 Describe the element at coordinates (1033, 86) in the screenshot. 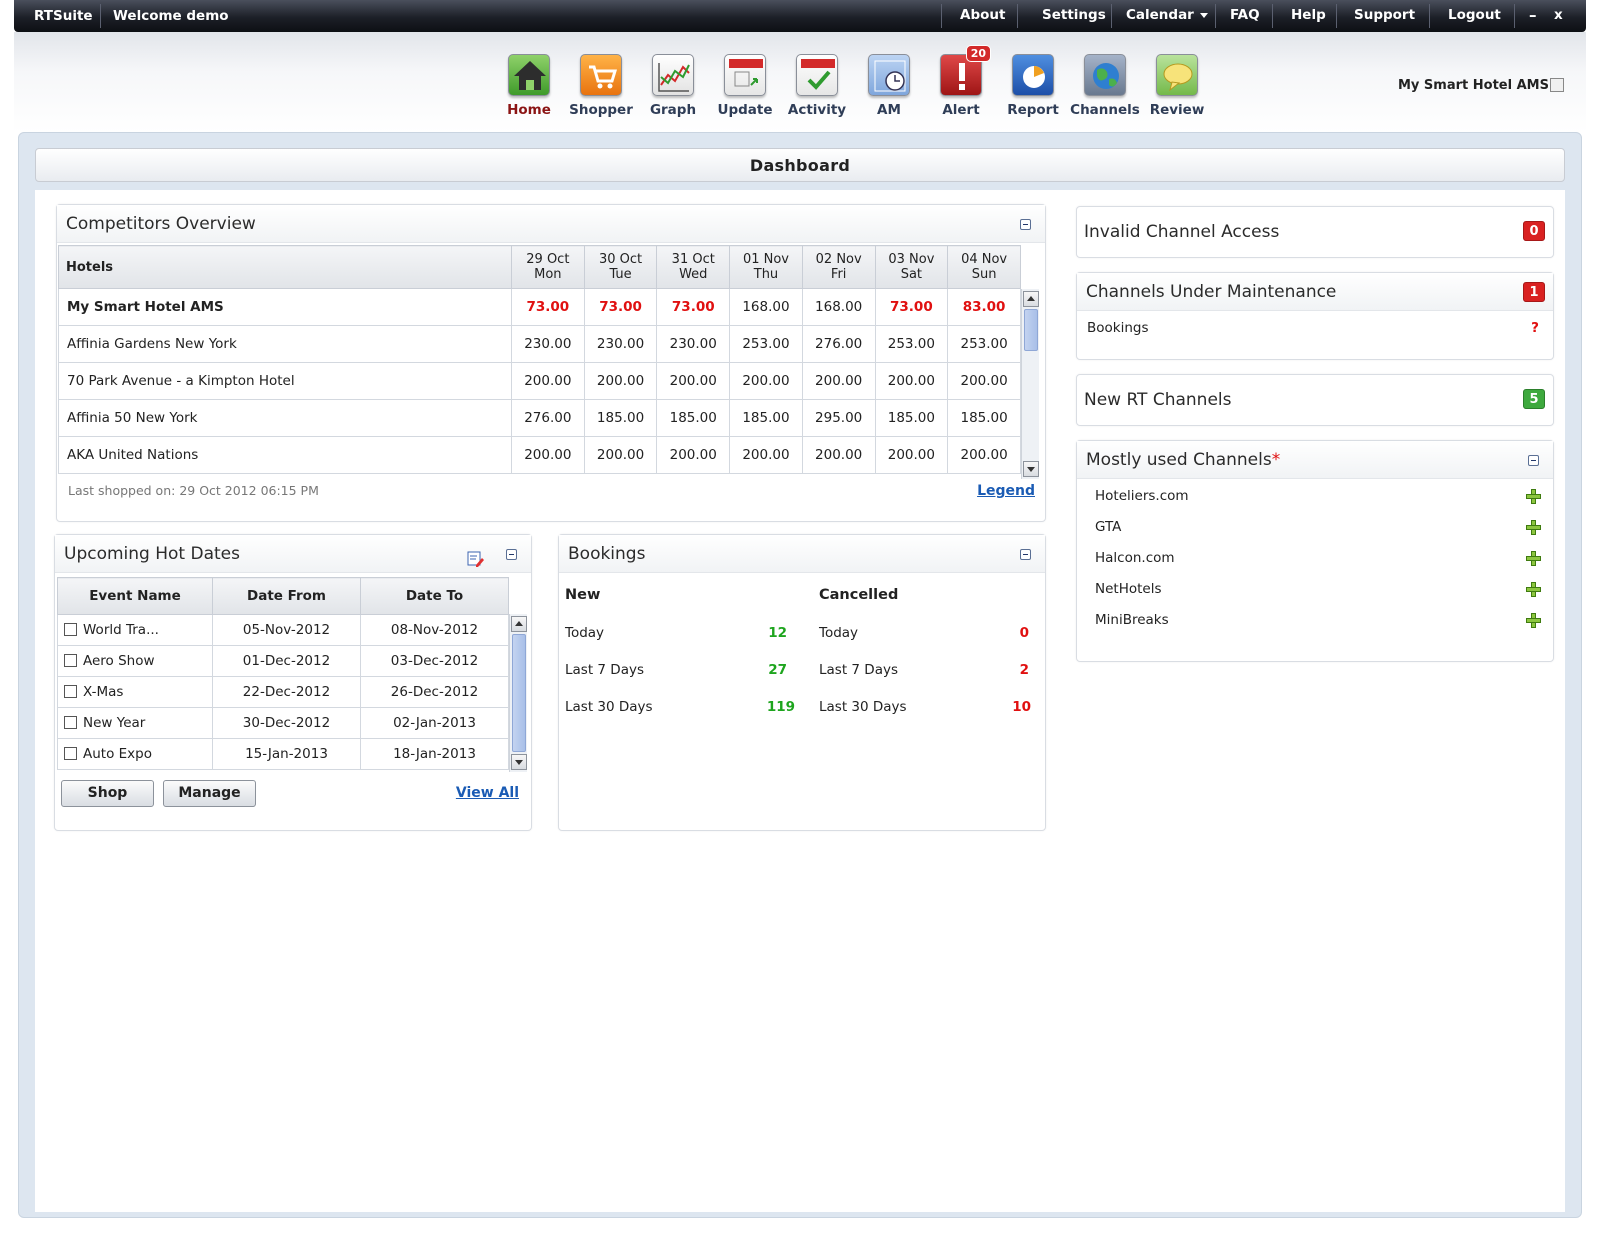

I see `toolbar-report: Report` at that location.